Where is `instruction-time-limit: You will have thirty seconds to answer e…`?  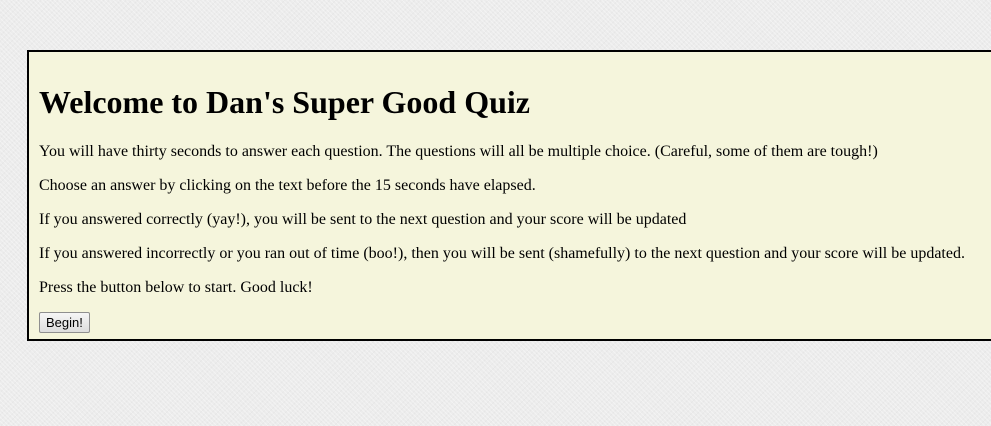 instruction-time-limit: You will have thirty seconds to answer e… is located at coordinates (458, 151).